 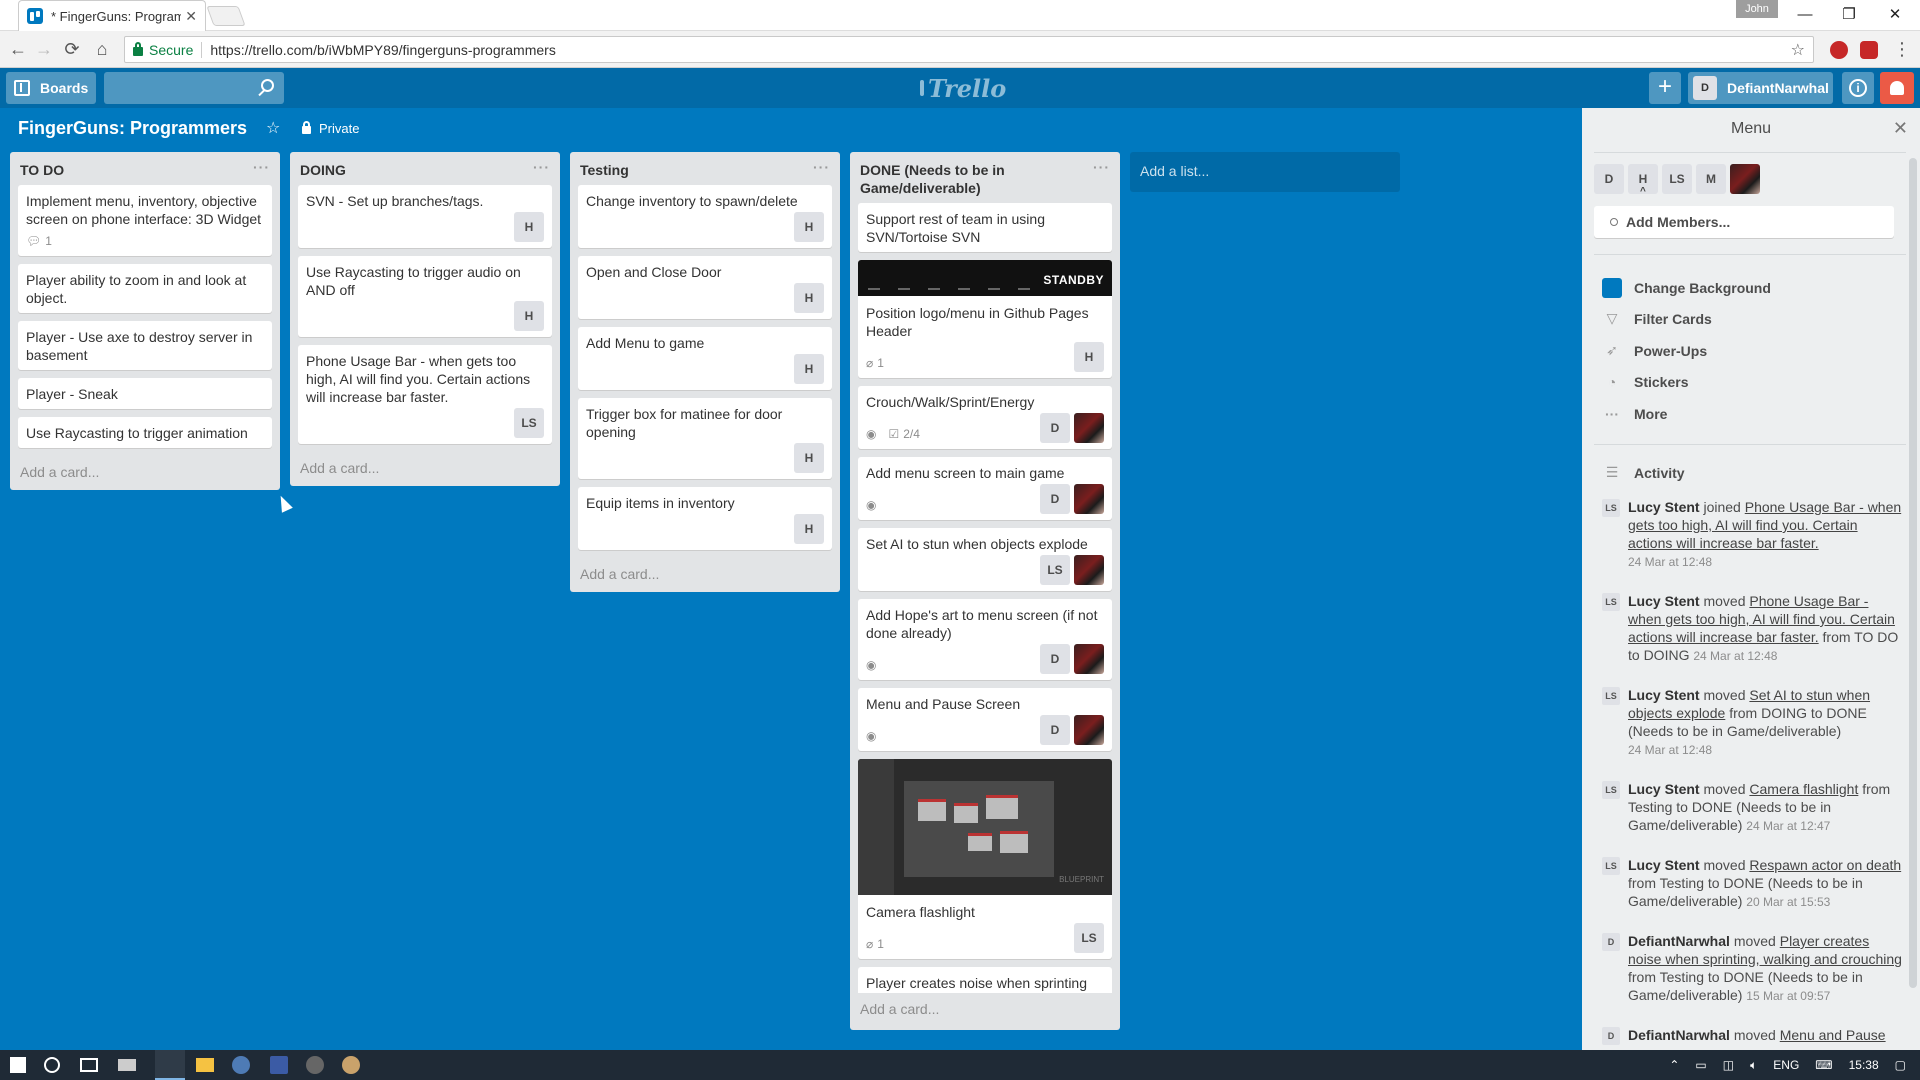 What do you see at coordinates (112, 15) in the screenshot?
I see `browser-tab: * FingerGuns: Programm ✕` at bounding box center [112, 15].